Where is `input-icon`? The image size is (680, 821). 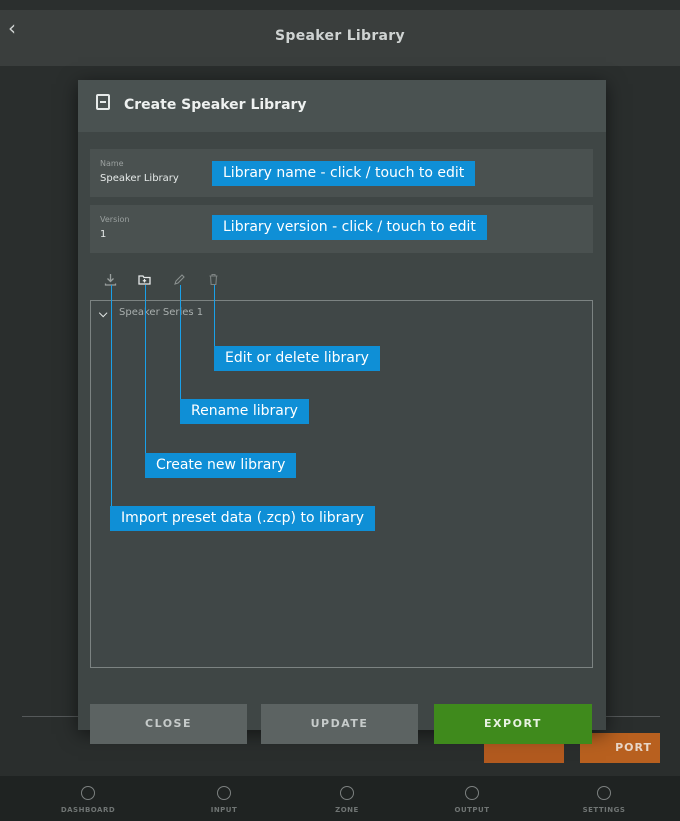 input-icon is located at coordinates (224, 793).